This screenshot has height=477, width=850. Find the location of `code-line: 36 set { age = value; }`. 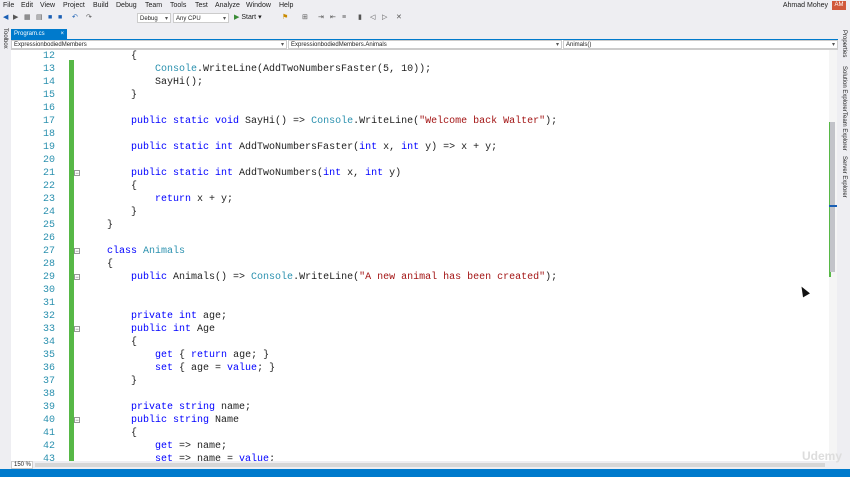

code-line: 36 set { age = value; } is located at coordinates (420, 368).